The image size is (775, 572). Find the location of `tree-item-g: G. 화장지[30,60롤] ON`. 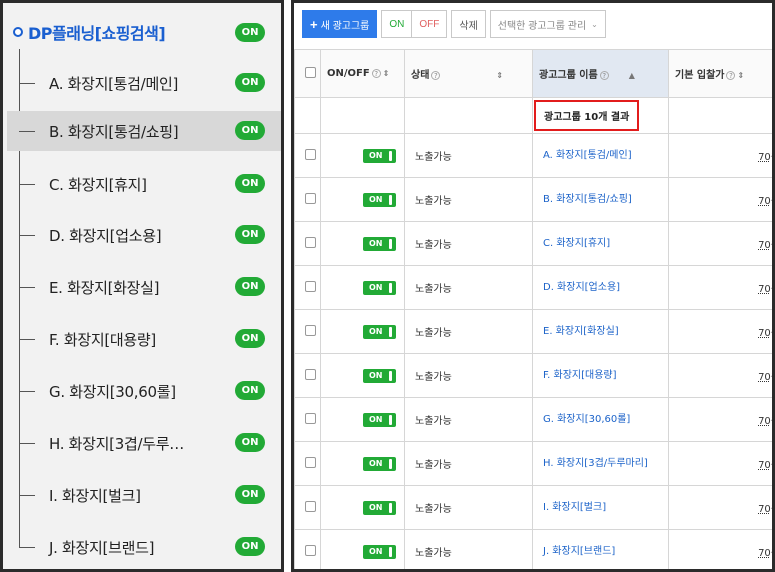

tree-item-g: G. 화장지[30,60롤] ON is located at coordinates (144, 391).